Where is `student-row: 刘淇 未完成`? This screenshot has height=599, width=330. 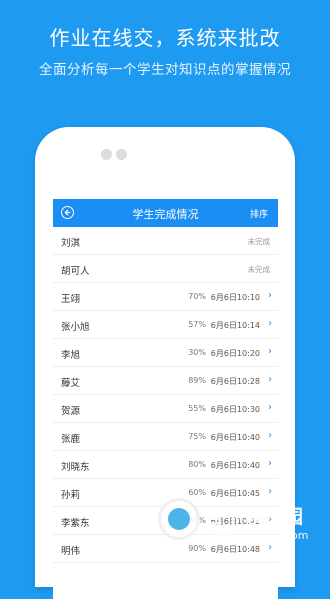
student-row: 刘淇 未完成 is located at coordinates (165, 241).